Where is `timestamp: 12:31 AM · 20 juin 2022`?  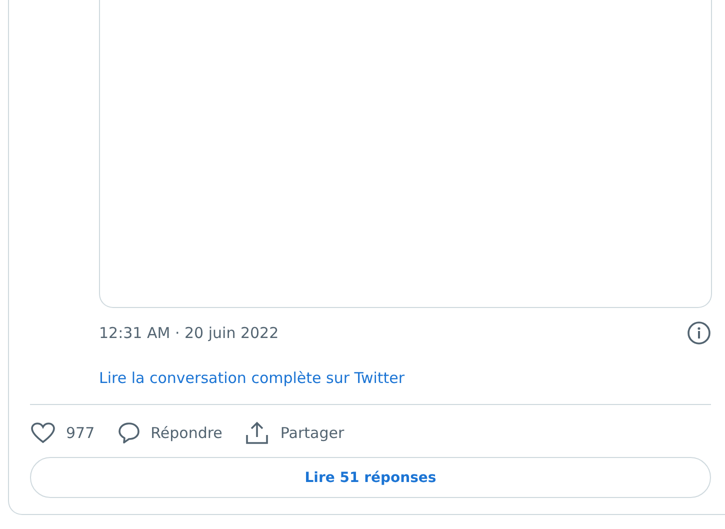 timestamp: 12:31 AM · 20 juin 2022 is located at coordinates (189, 333).